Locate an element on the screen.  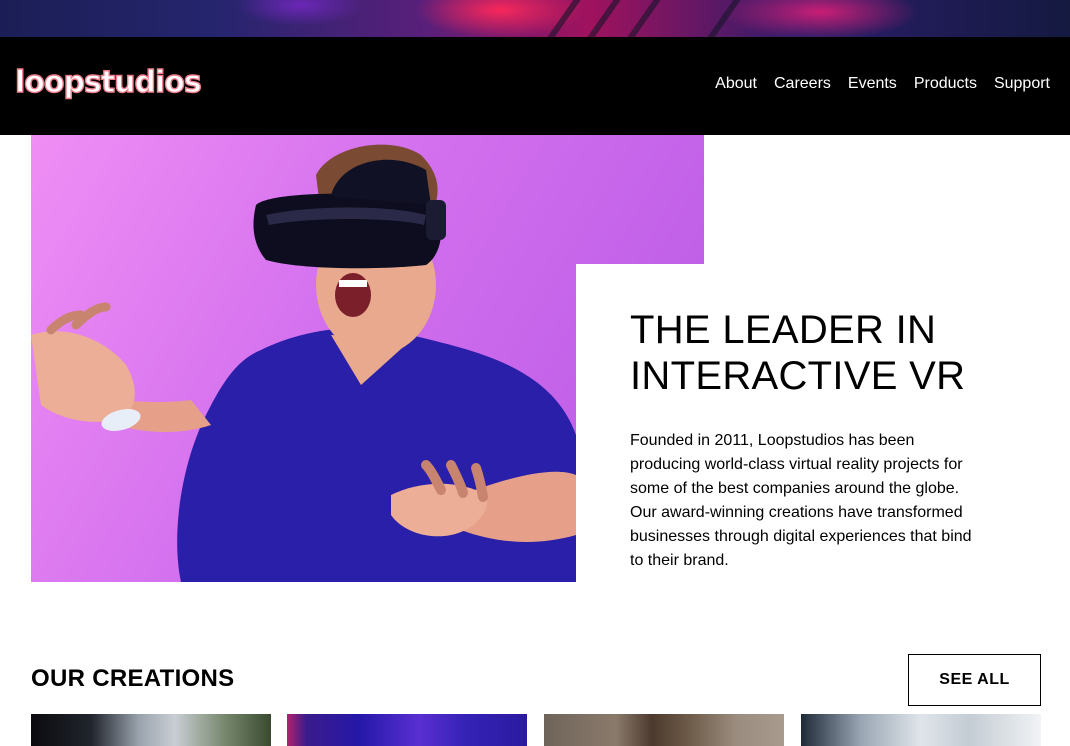
hero-banner-strip is located at coordinates (535, 18).